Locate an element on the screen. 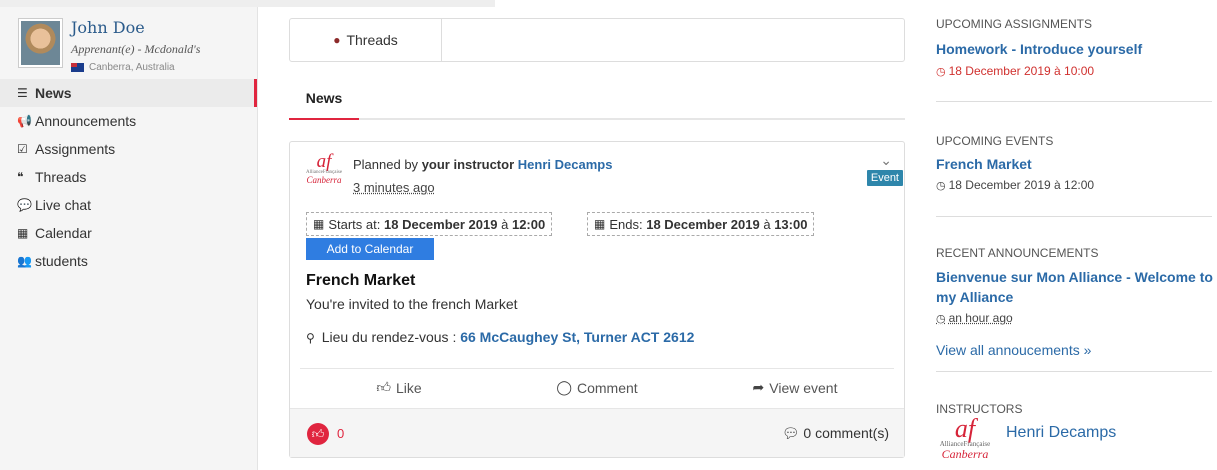 The image size is (1217, 470). post-actions: 👍︎ Like ◯ Comment ➦ View event is located at coordinates (597, 387).